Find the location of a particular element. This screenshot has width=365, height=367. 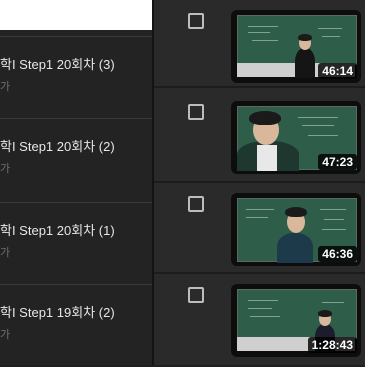

video-thumbnail: 46:36 is located at coordinates (296, 229).